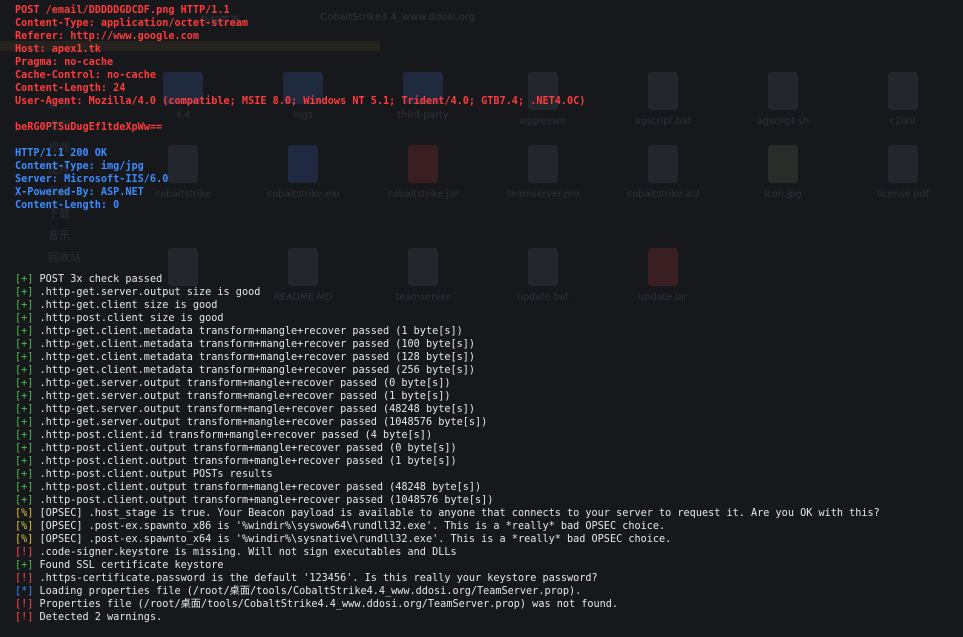 The width and height of the screenshot is (963, 637). I want to click on check-result-line: [+] .http-post.client size is good, so click(119, 318).